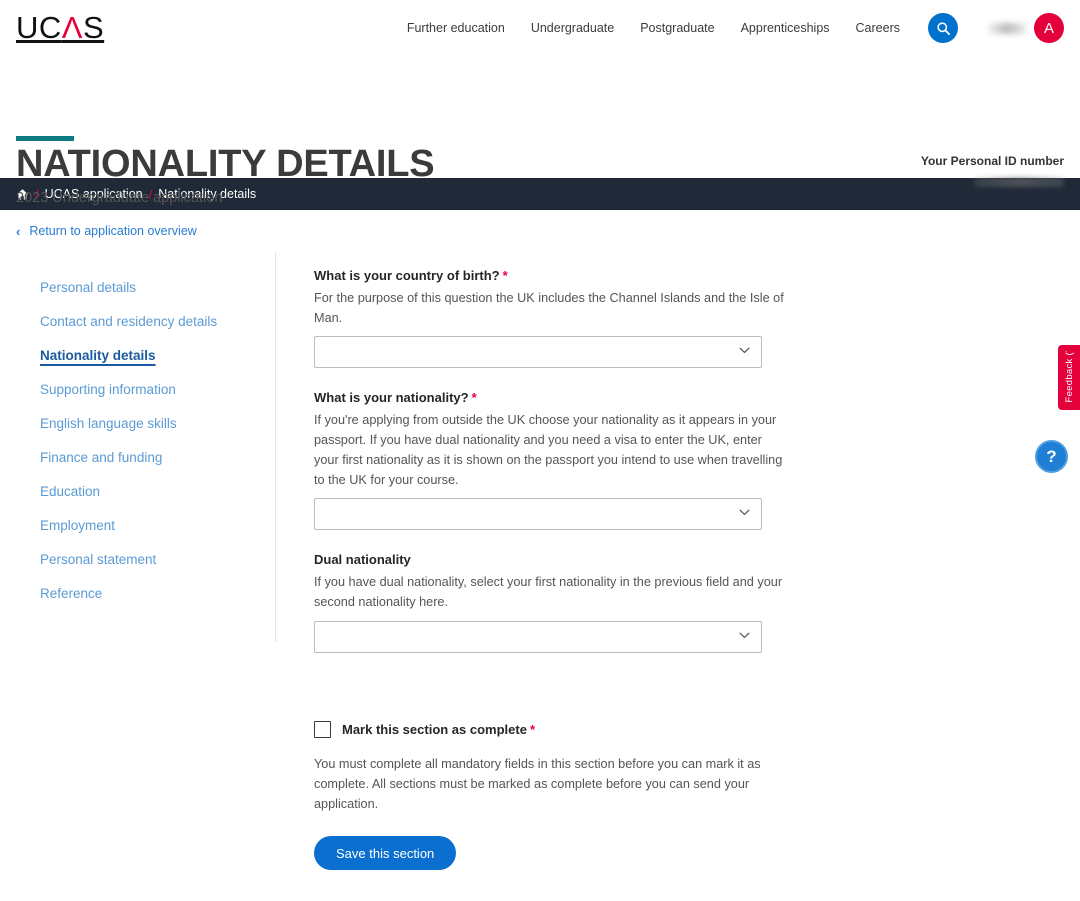 The width and height of the screenshot is (1080, 901). Describe the element at coordinates (785, 28) in the screenshot. I see `nav-item-apprenticeships: Apprenticeships` at that location.